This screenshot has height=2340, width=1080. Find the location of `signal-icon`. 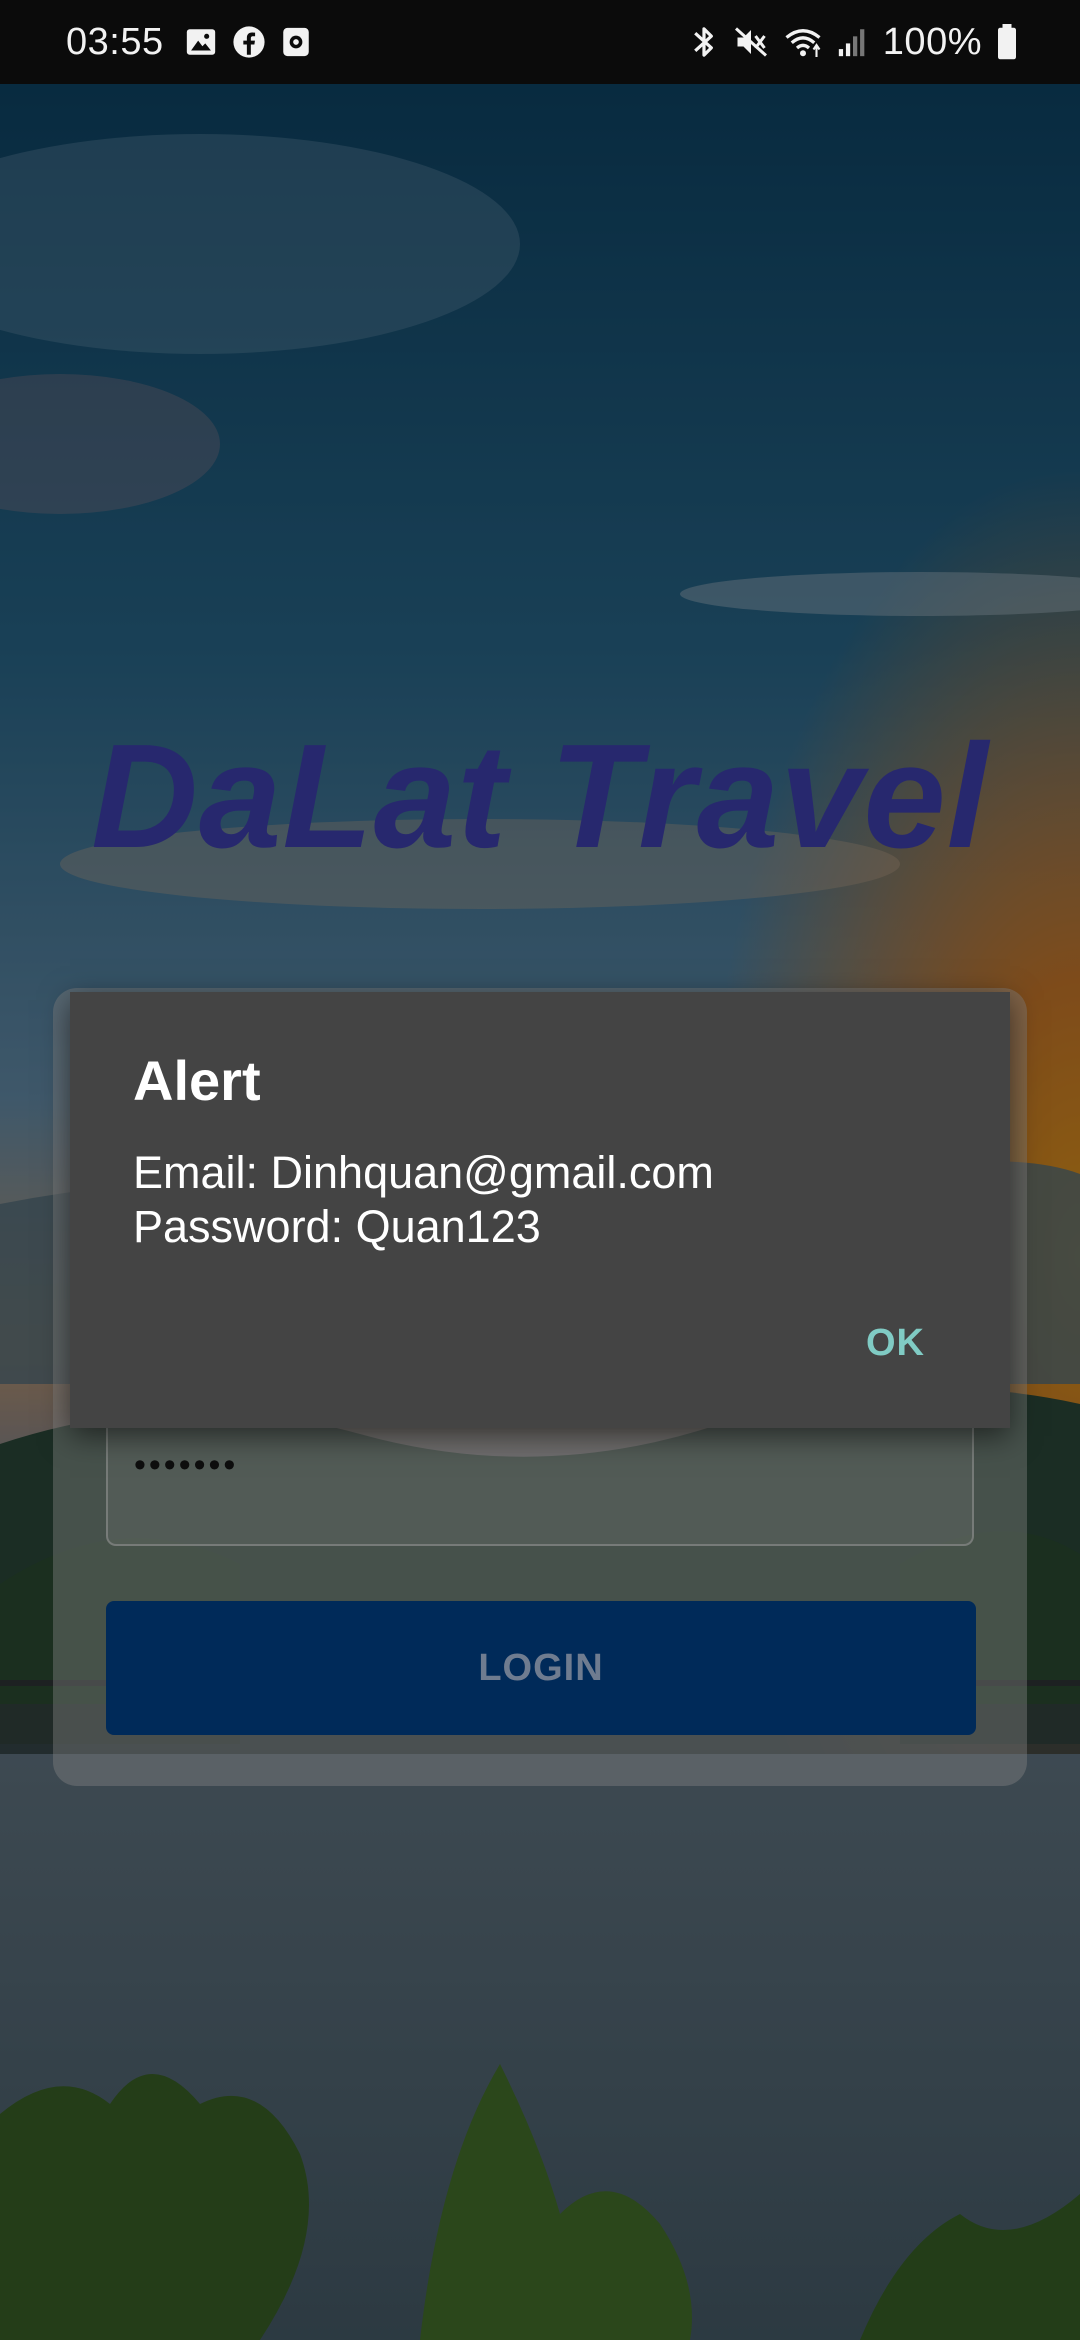

signal-icon is located at coordinates (853, 42).